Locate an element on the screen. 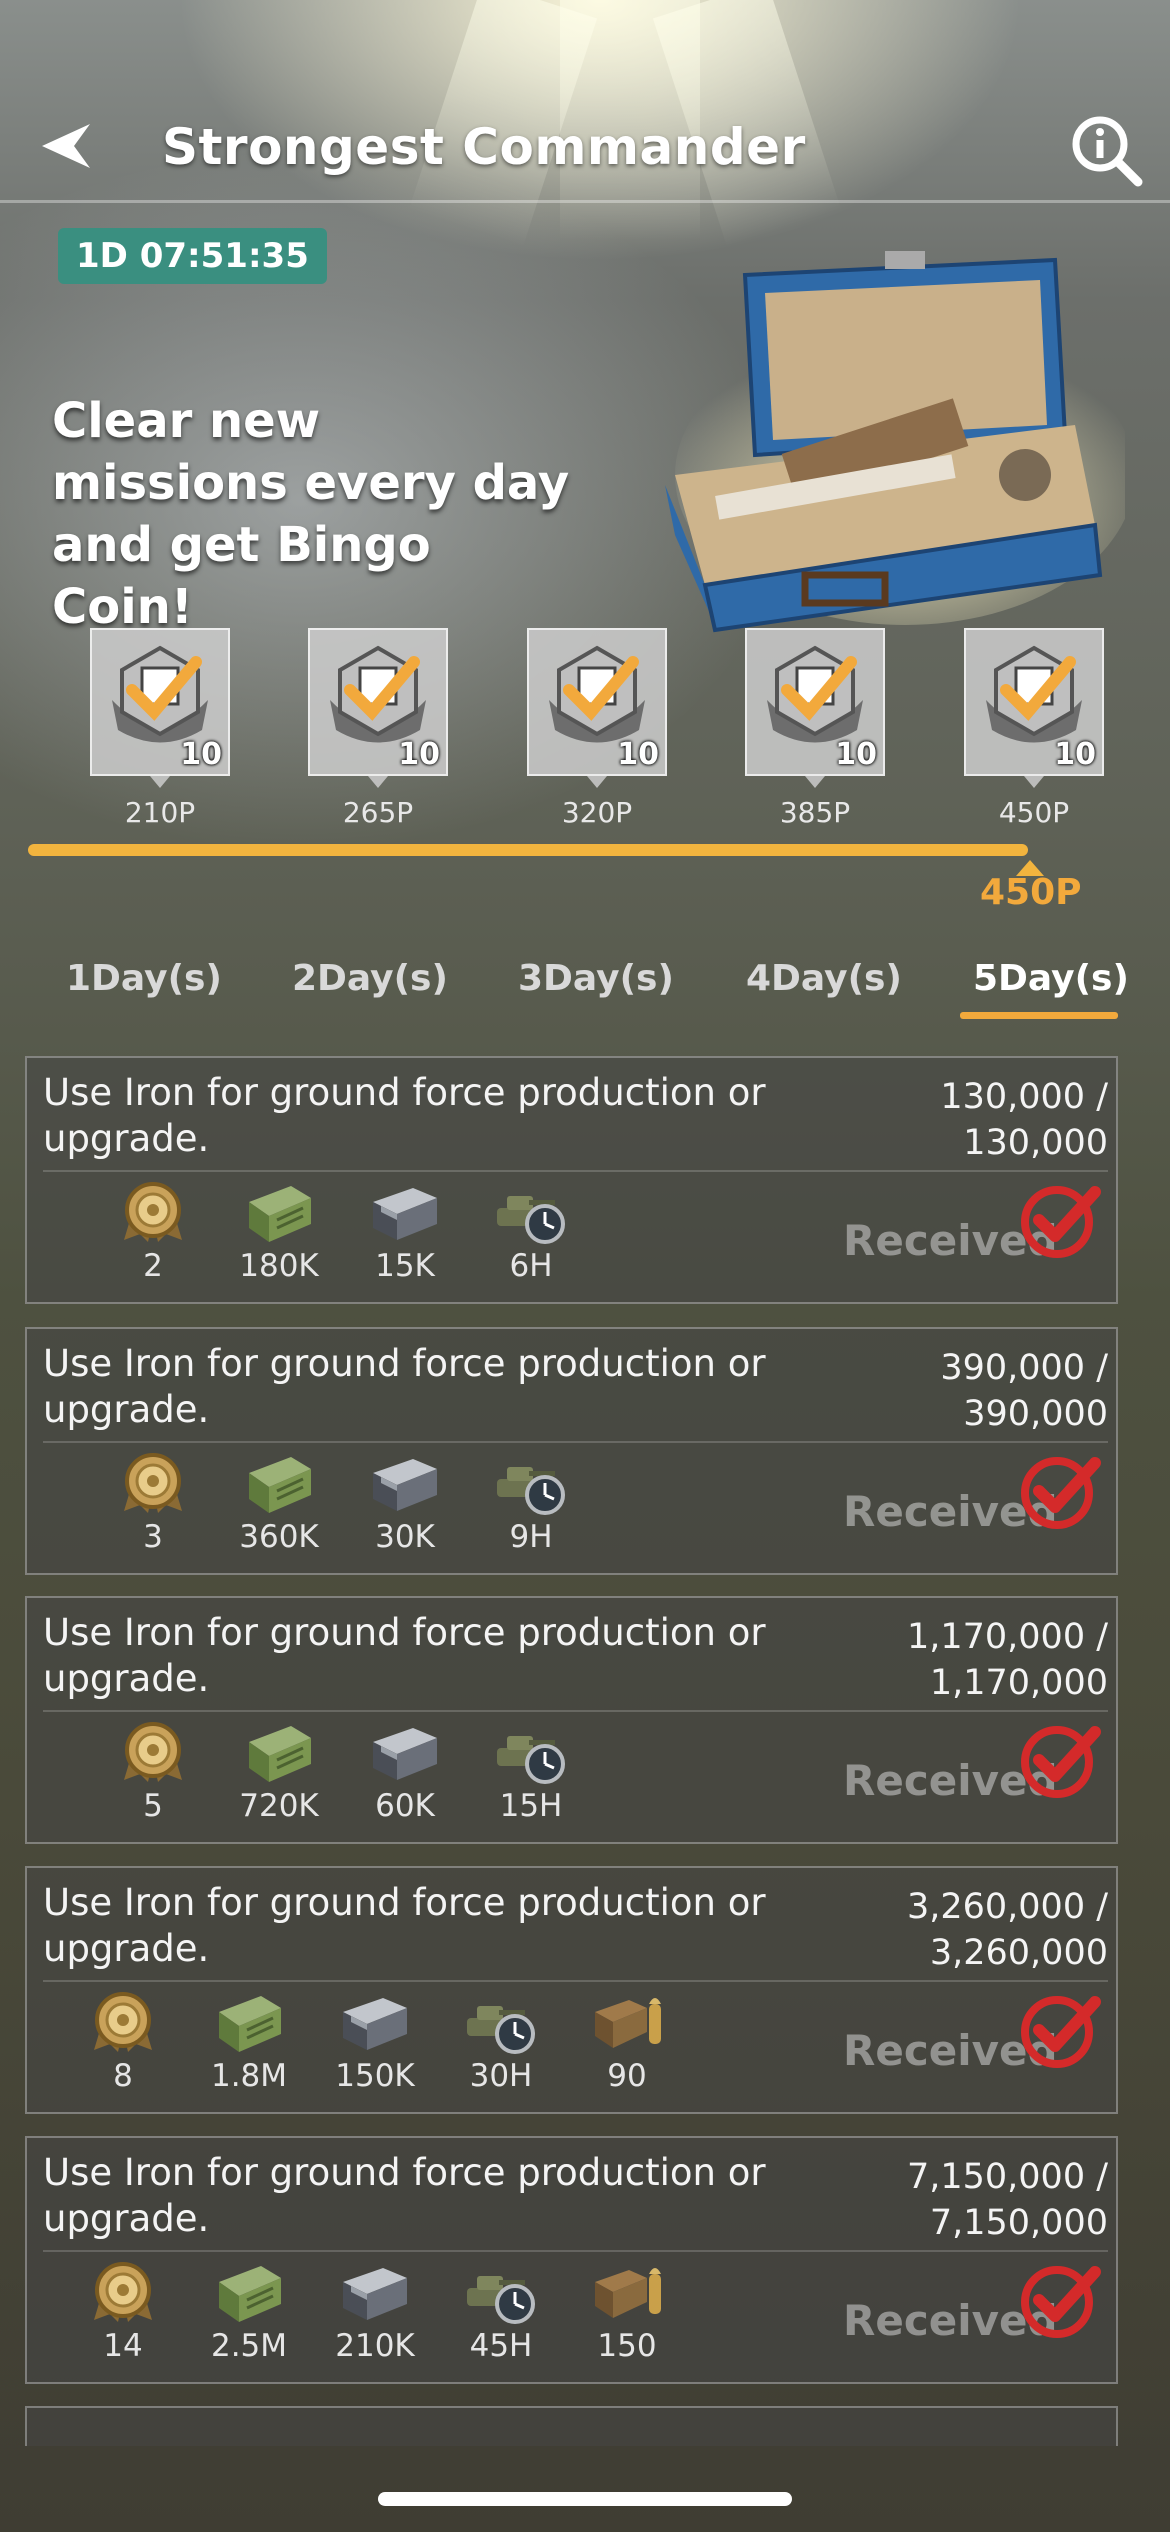  reward-item: 6H is located at coordinates (531, 1232).